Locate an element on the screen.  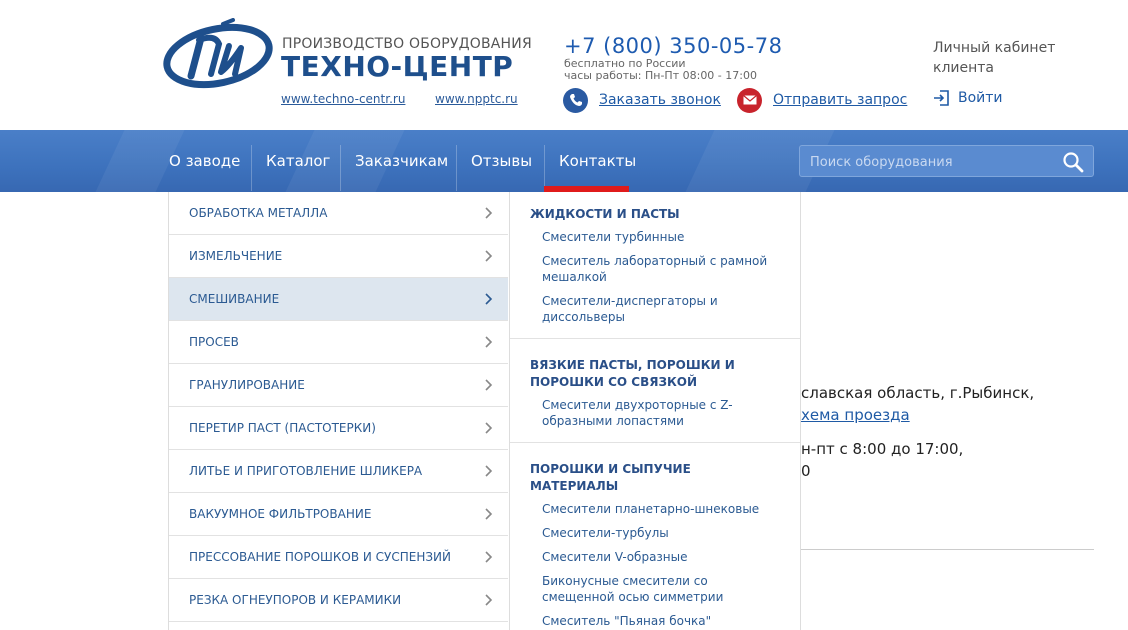
route-map-link: хема проезда is located at coordinates (855, 415).